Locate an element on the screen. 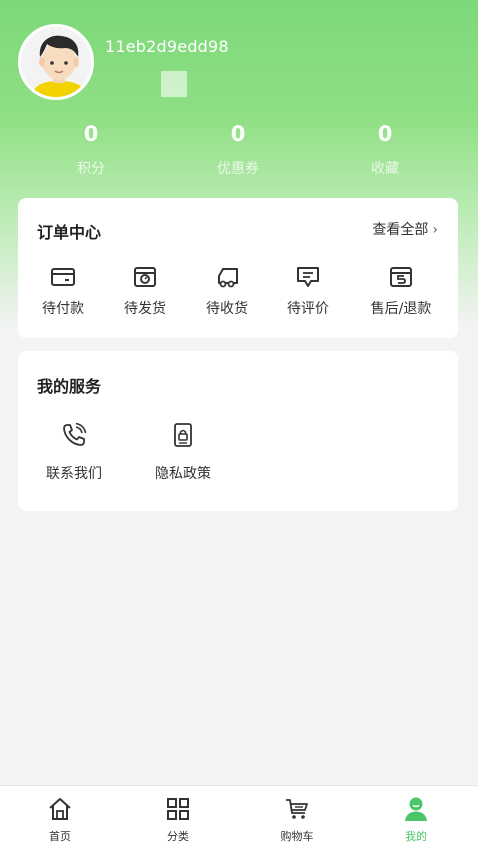 This screenshot has width=478, height=850. user-icon is located at coordinates (416, 809).